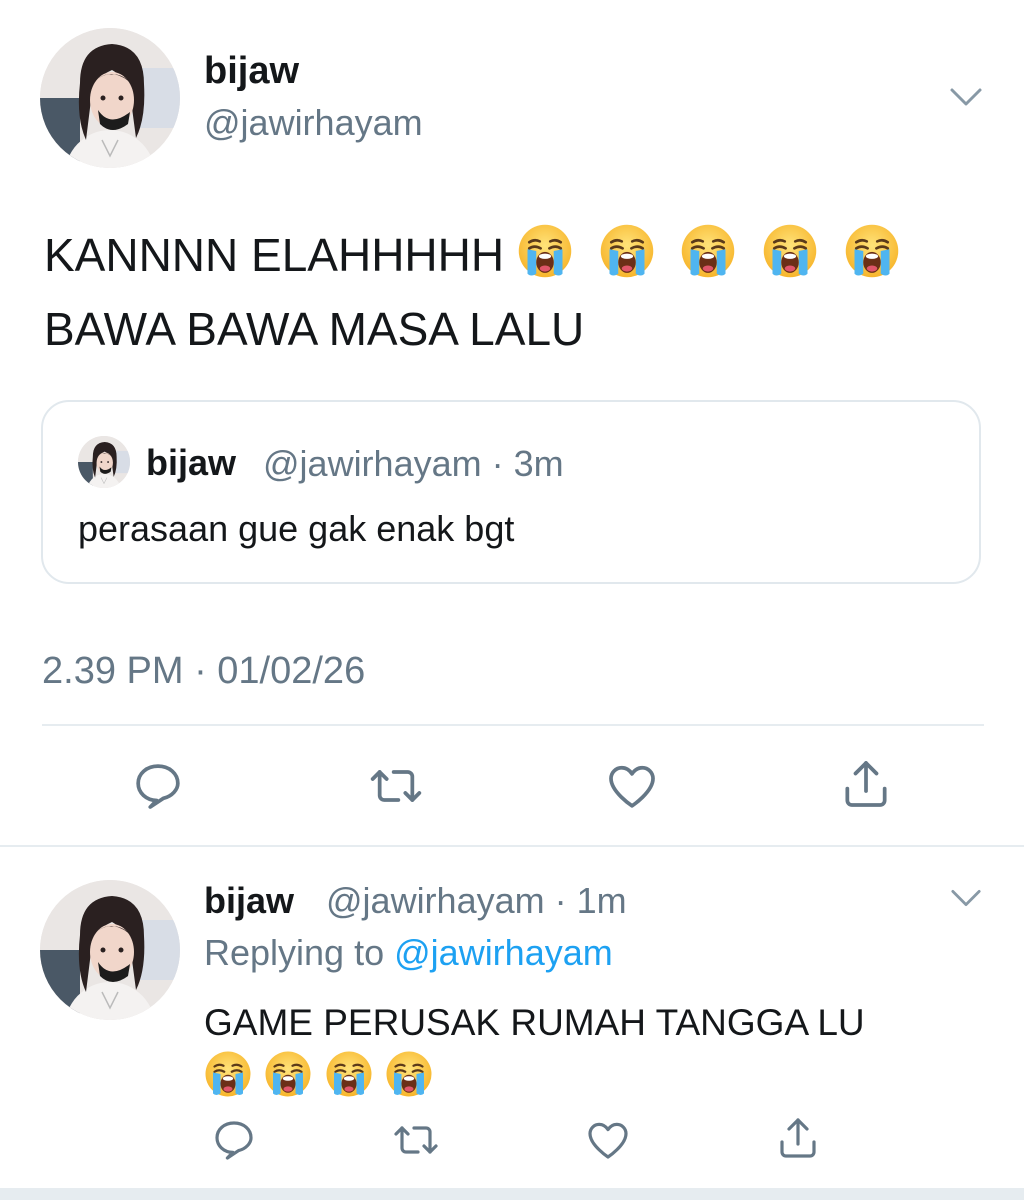 Image resolution: width=1024 pixels, height=1200 pixels. I want to click on bottom-separator, so click(512, 1194).